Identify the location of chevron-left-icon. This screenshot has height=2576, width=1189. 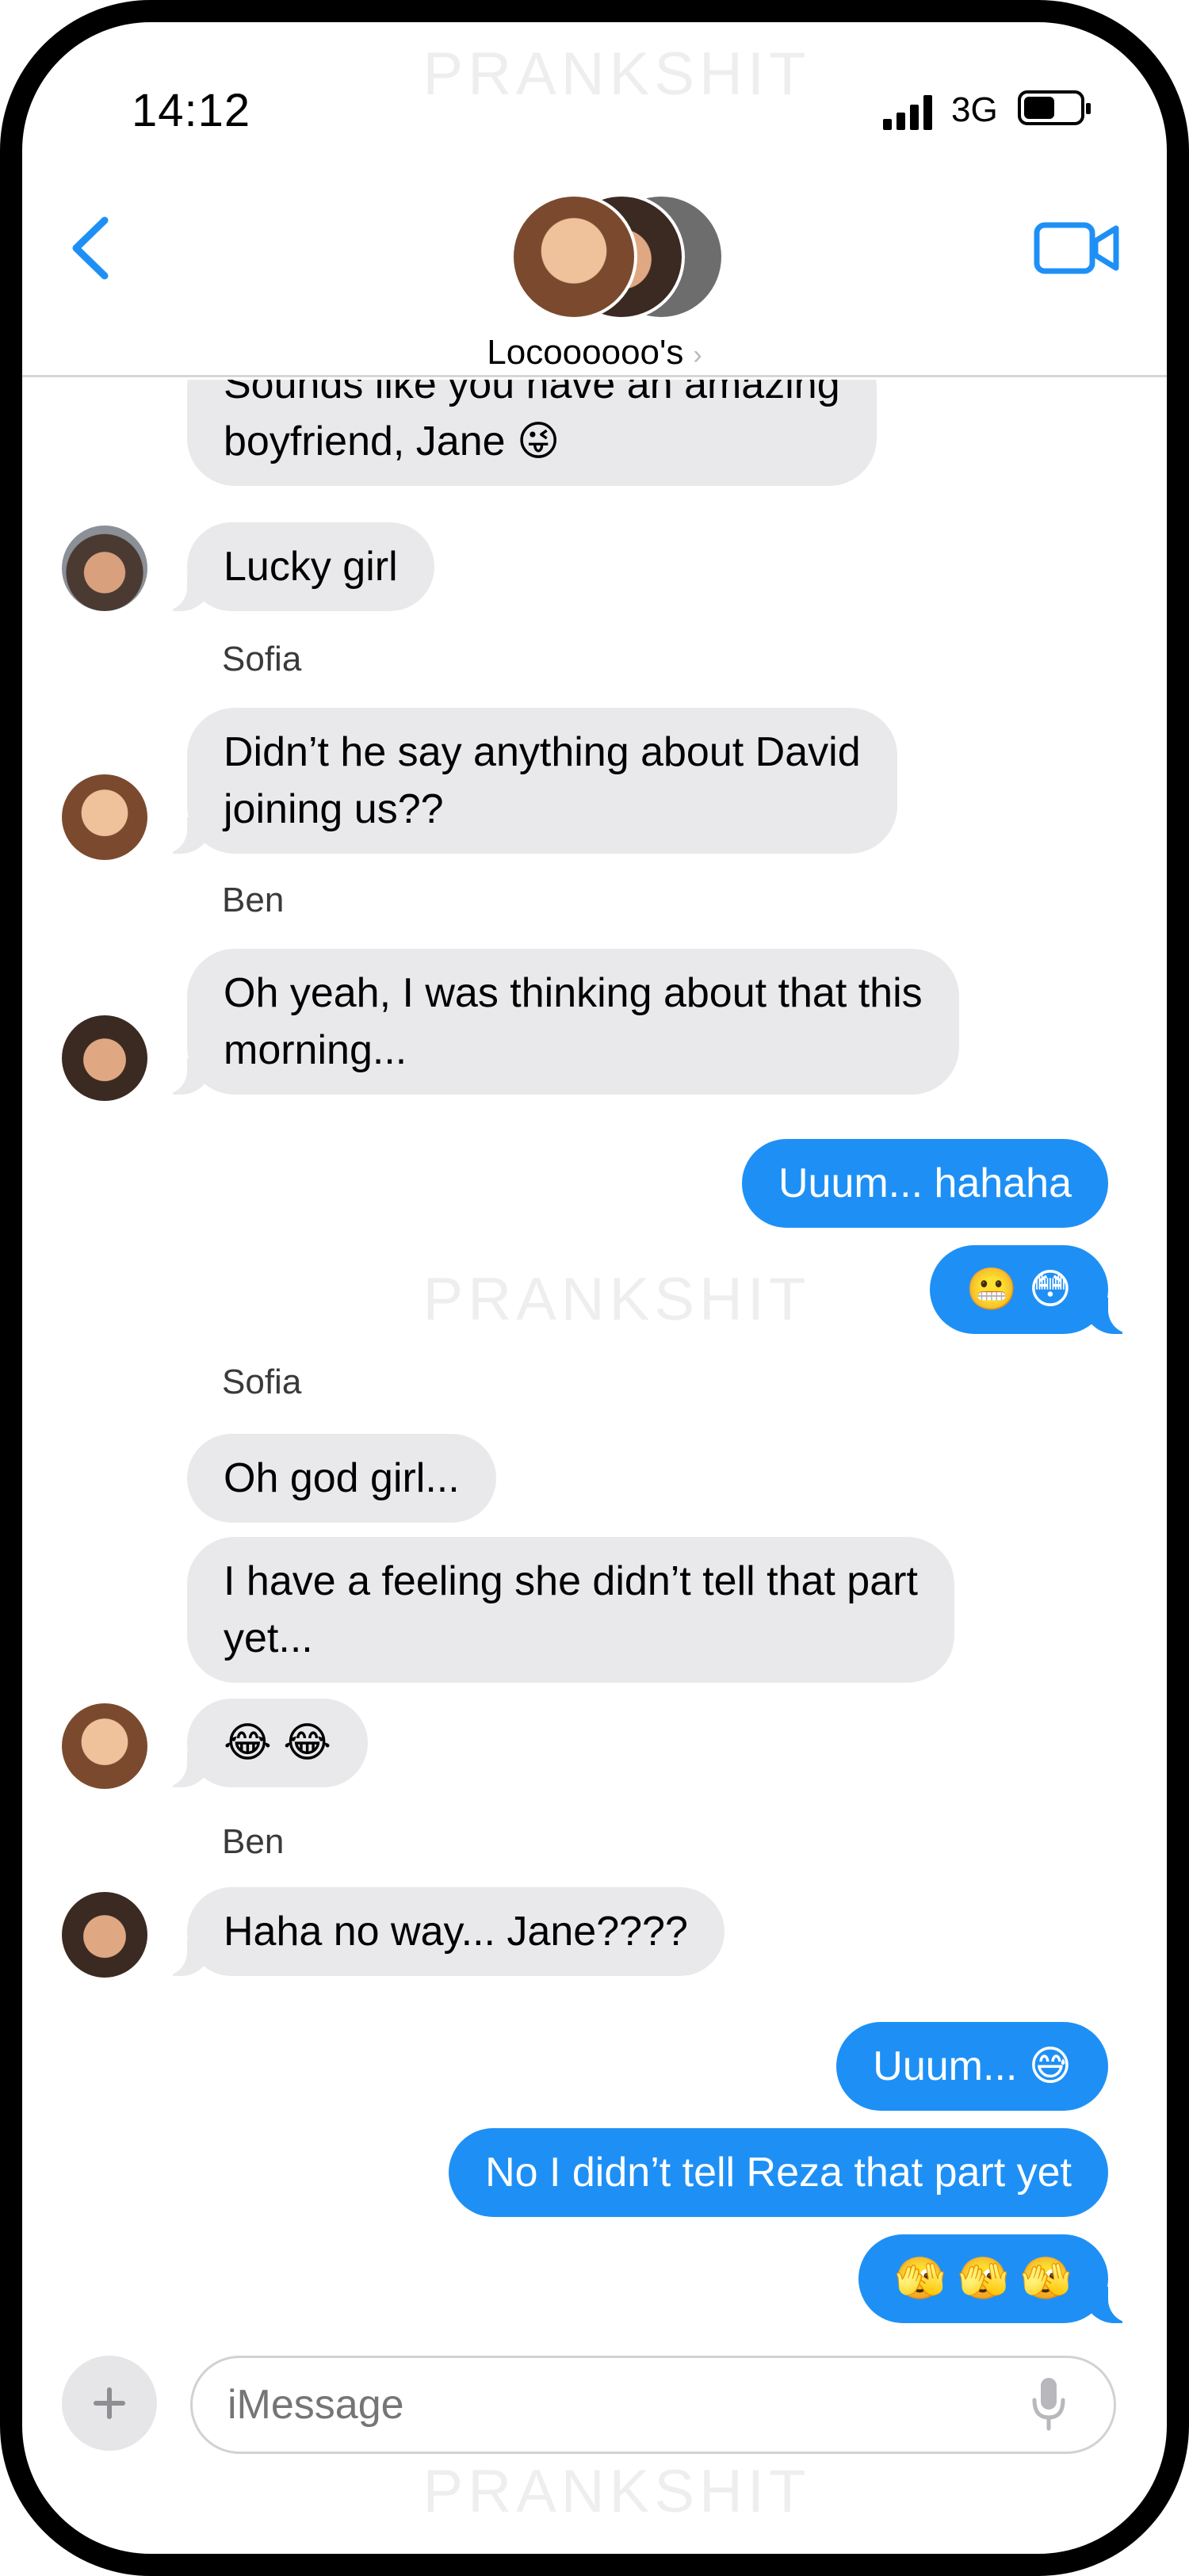
(95, 248).